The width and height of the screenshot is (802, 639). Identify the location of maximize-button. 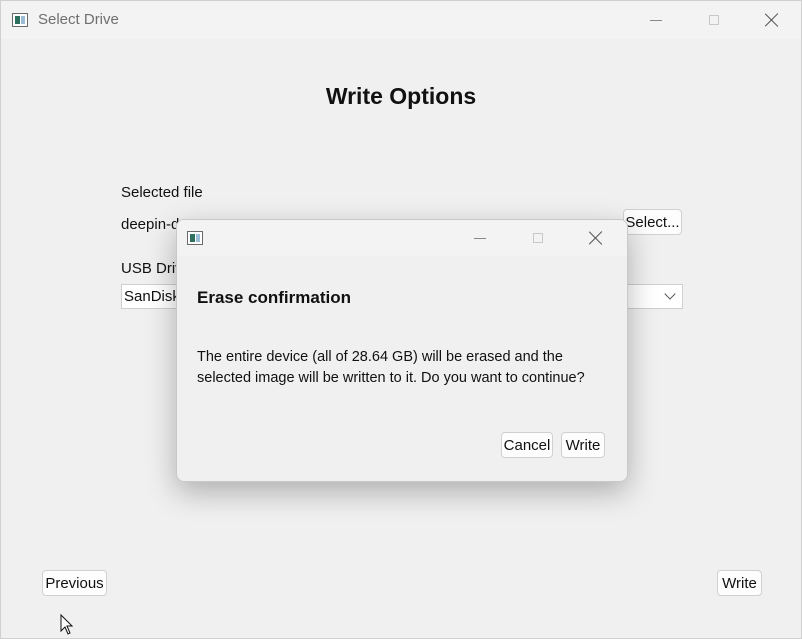
(714, 20).